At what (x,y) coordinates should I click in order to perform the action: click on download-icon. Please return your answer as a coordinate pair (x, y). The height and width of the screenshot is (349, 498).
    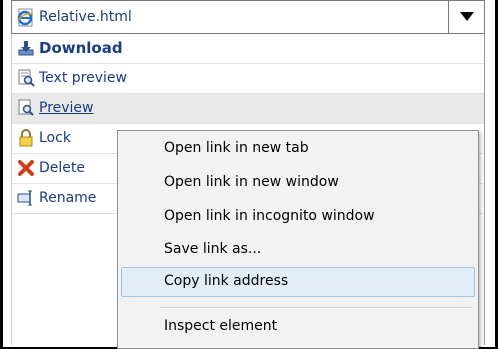
    Looking at the image, I should click on (26, 48).